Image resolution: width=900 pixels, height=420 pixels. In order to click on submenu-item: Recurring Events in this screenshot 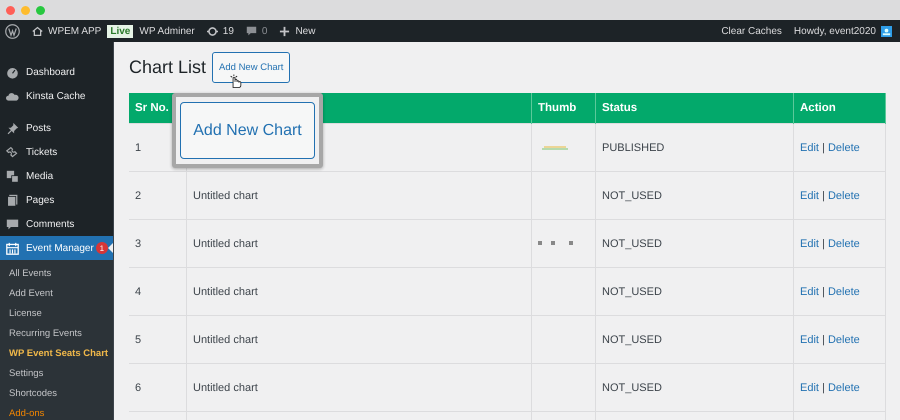, I will do `click(56, 334)`.